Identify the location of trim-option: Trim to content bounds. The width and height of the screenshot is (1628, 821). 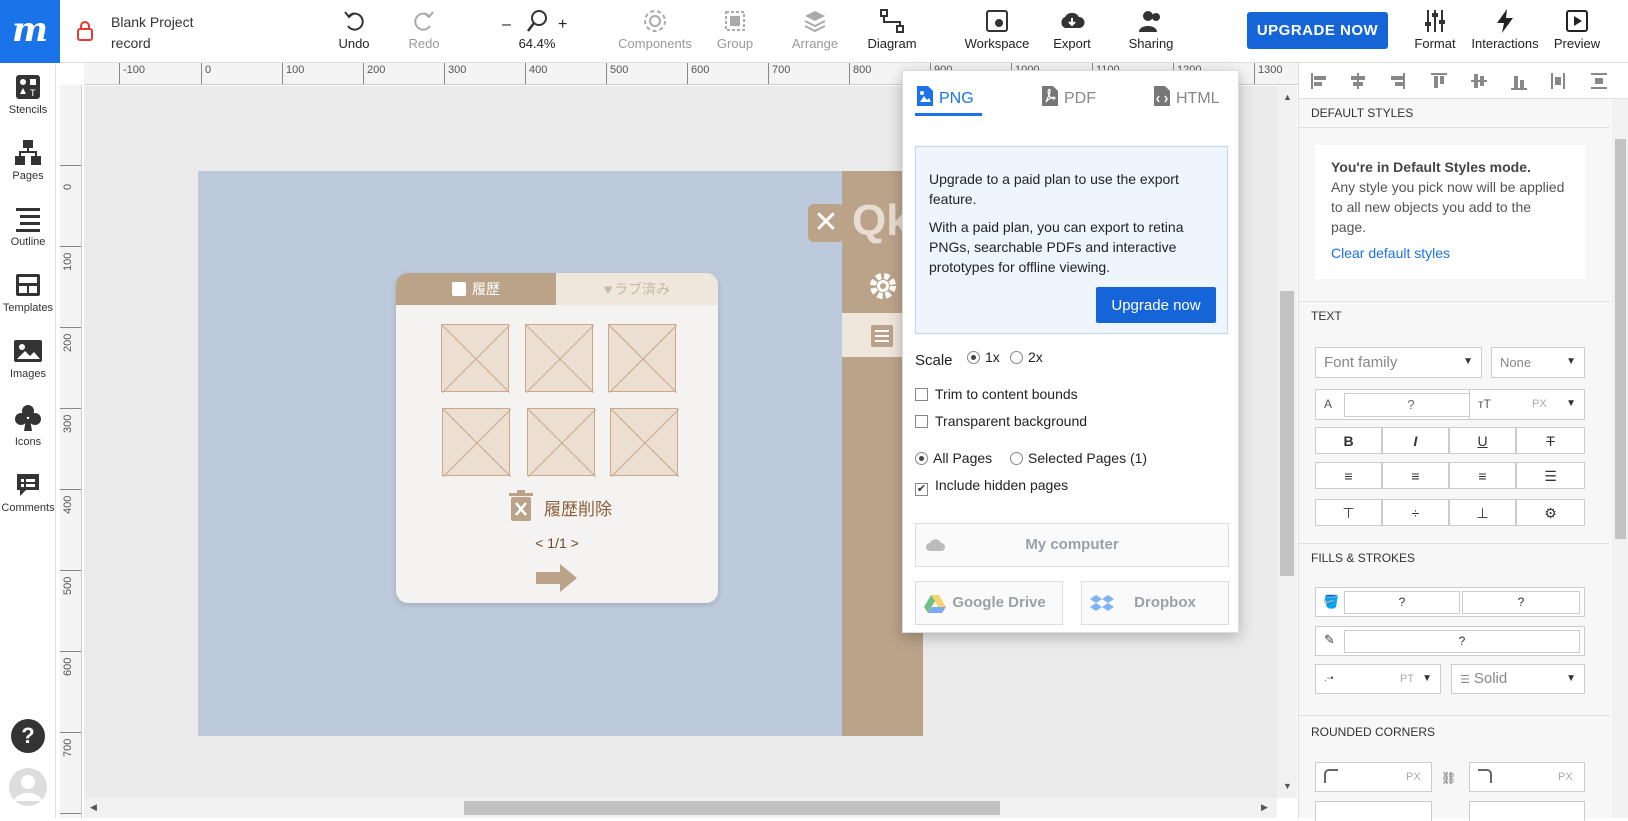
(996, 394).